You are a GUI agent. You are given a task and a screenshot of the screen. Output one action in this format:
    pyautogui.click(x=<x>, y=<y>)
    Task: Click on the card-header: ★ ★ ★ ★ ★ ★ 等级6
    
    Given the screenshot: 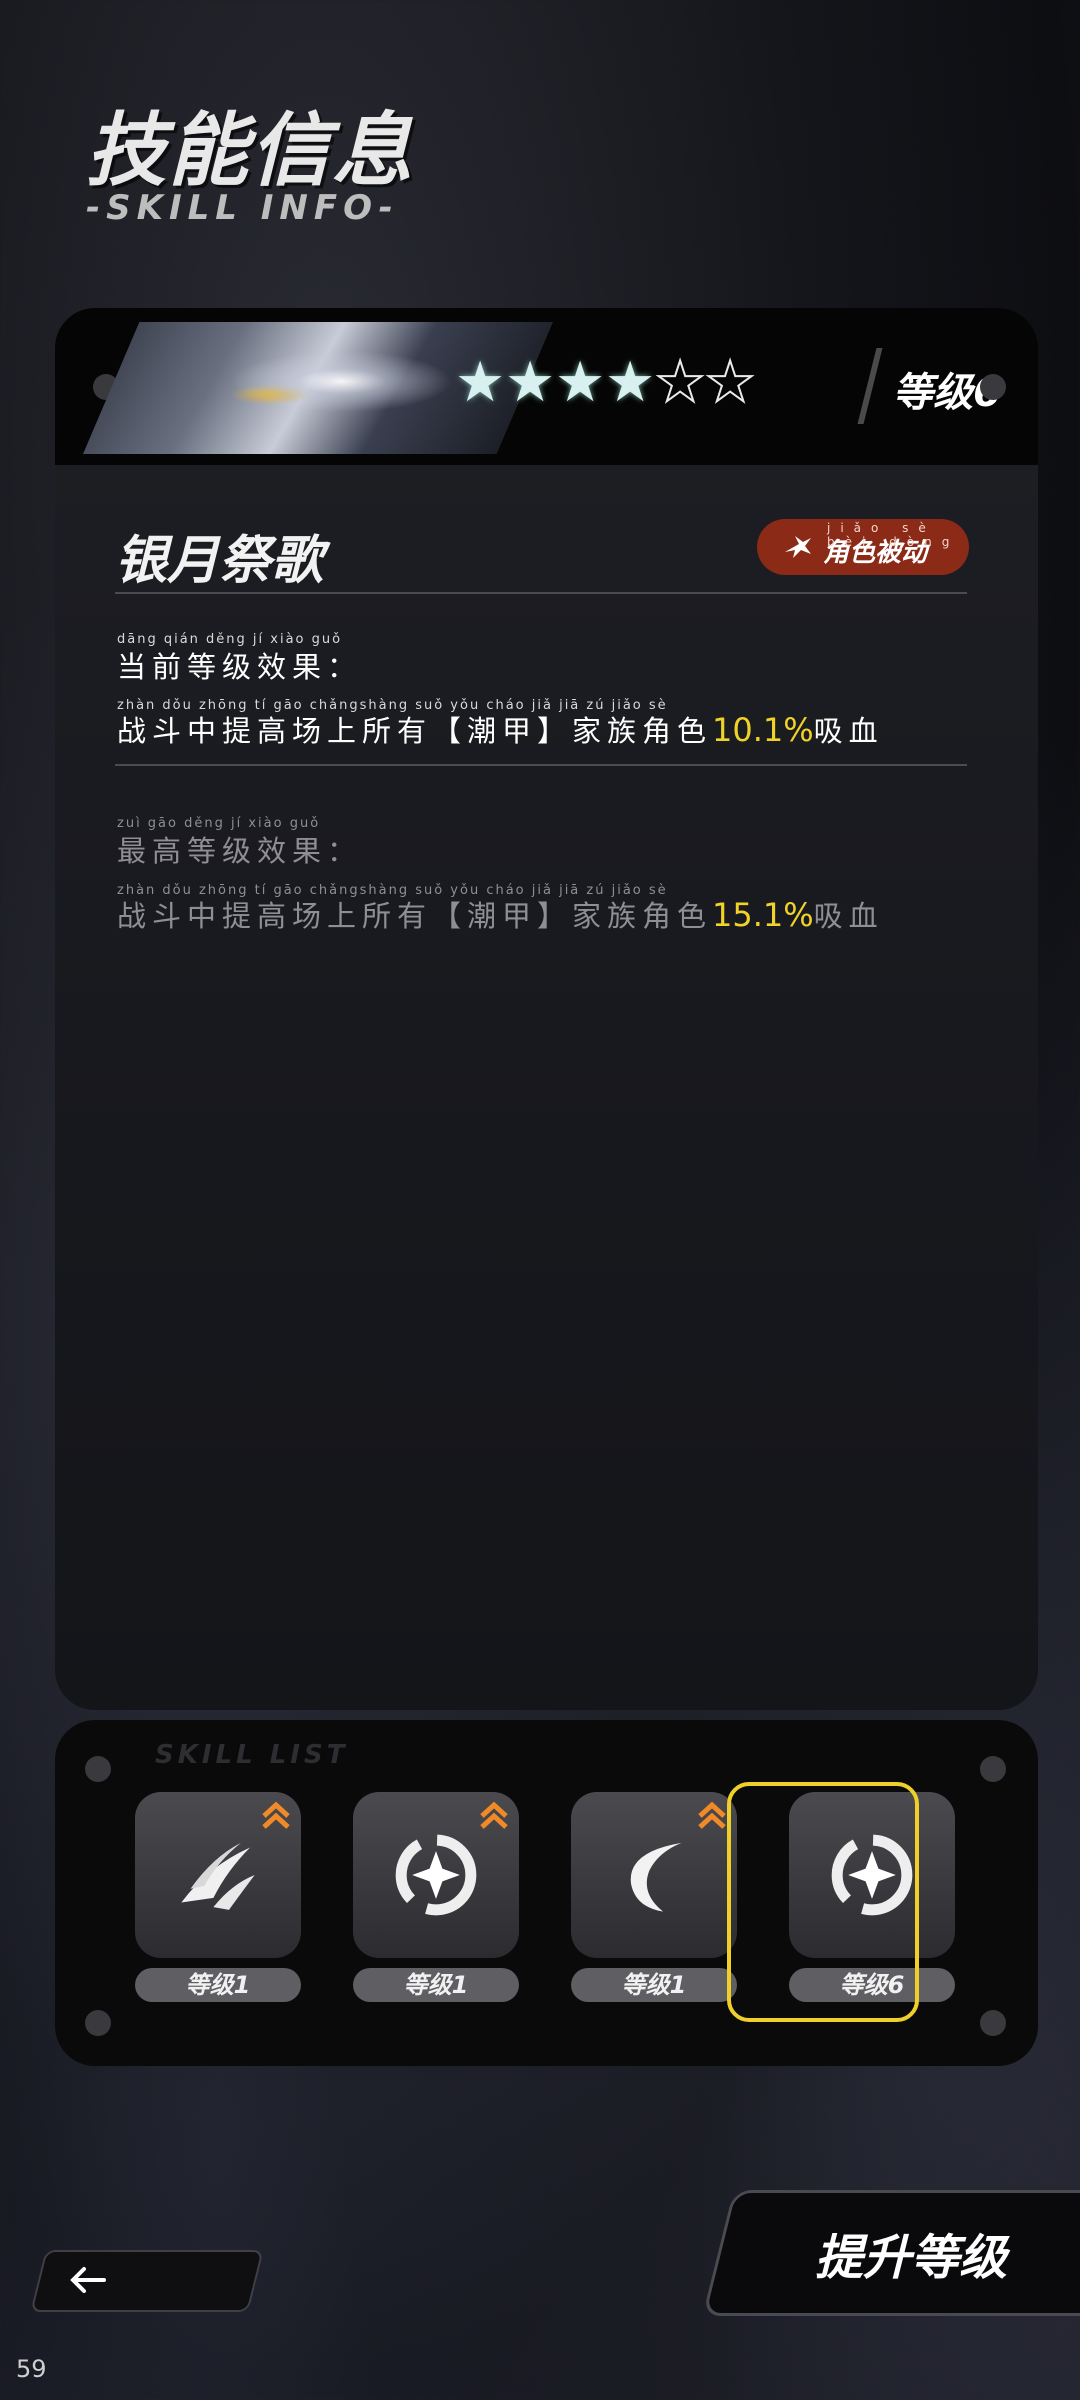 What is the action you would take?
    pyautogui.click(x=546, y=386)
    